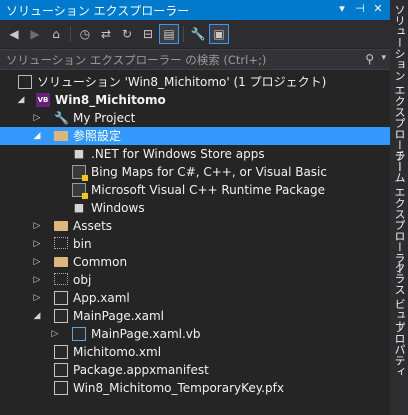  I want to click on forward-icon: ▶, so click(35, 34).